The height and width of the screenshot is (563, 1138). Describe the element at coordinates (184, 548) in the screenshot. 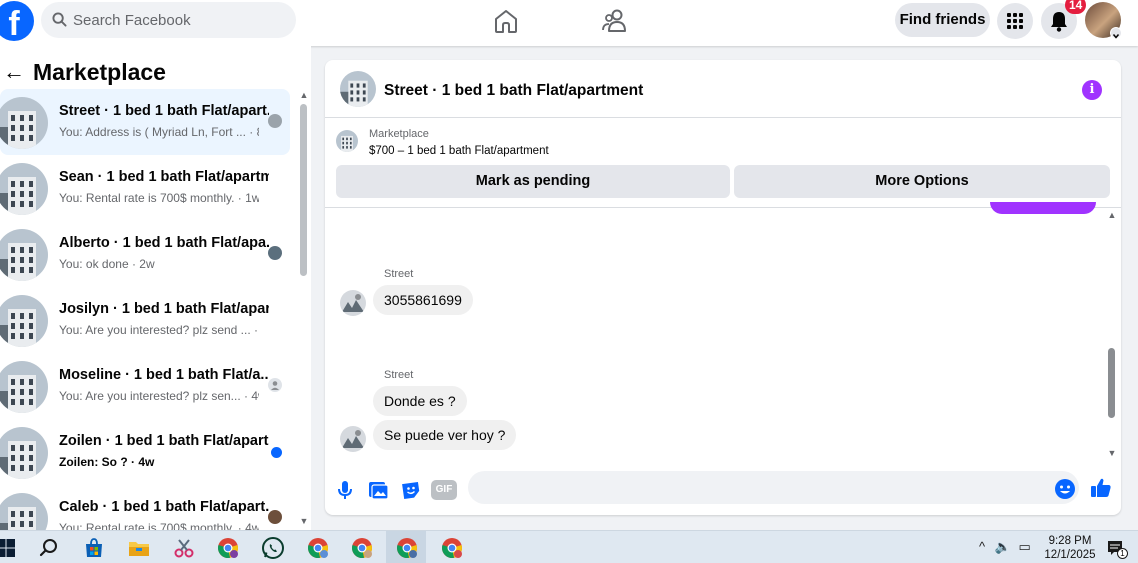

I see `snipping-tool-icon` at that location.